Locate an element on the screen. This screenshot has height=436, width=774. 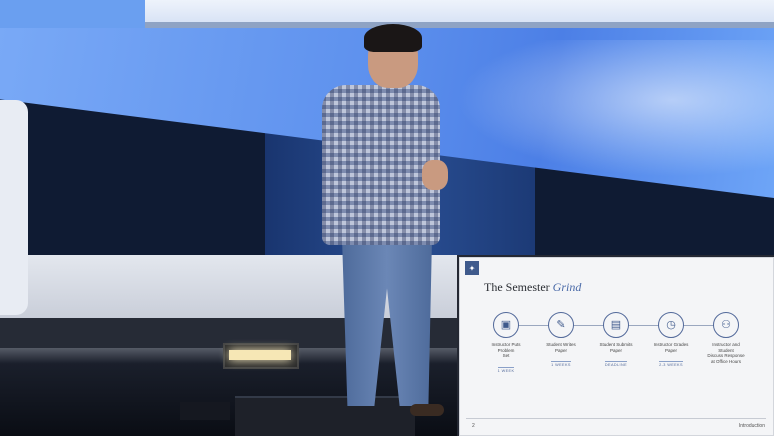
step-2-text: Student Writes Paper is located at coordinates (561, 347).